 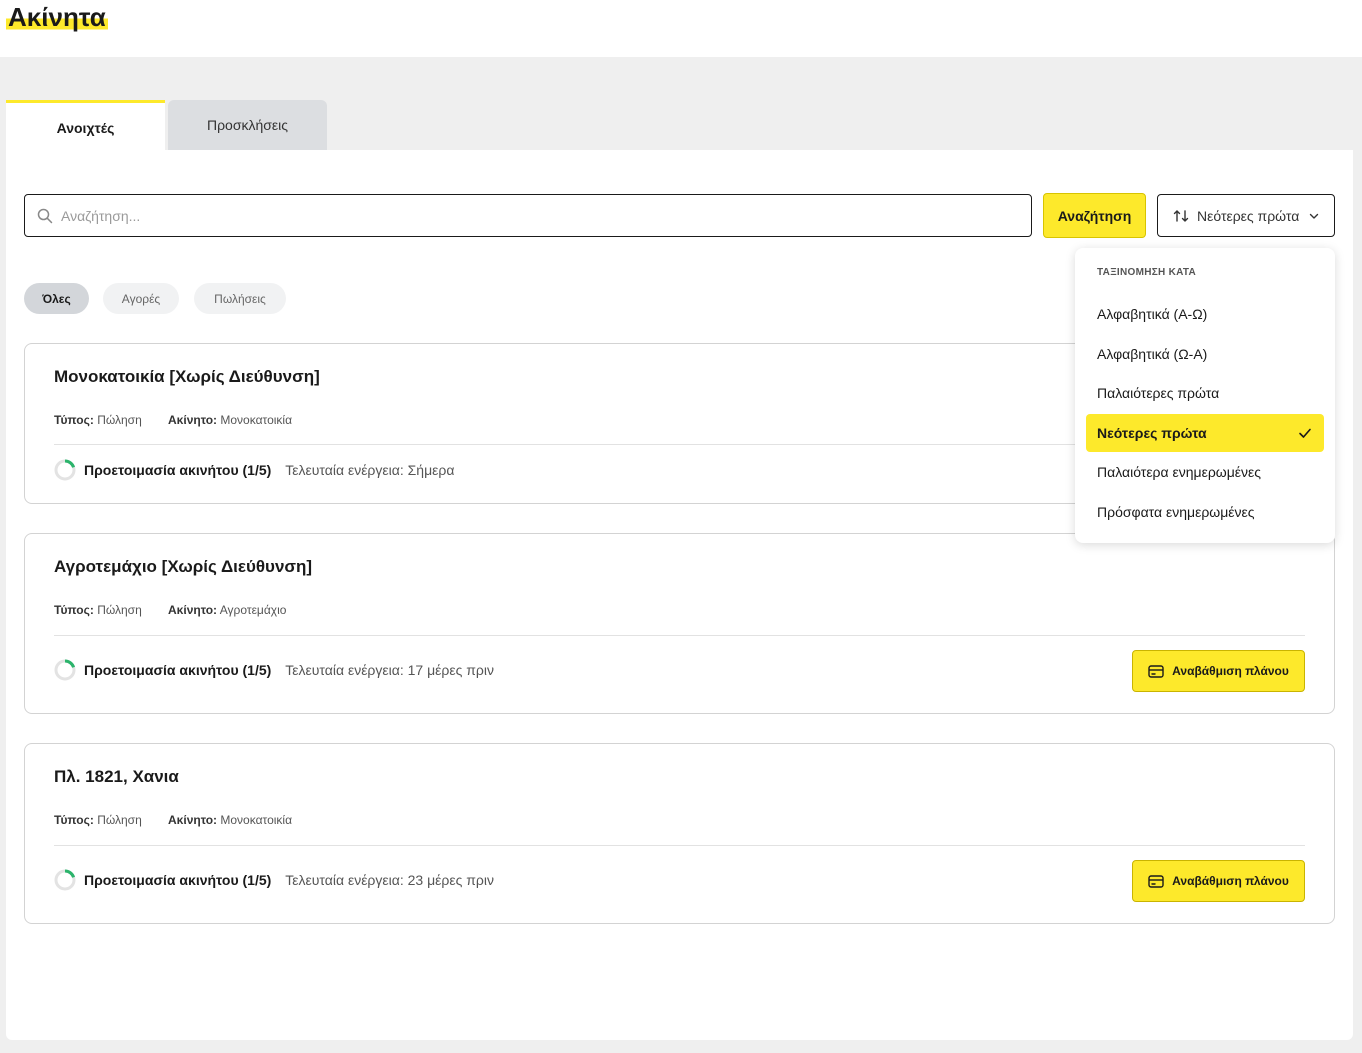 I want to click on search-box, so click(x=528, y=215).